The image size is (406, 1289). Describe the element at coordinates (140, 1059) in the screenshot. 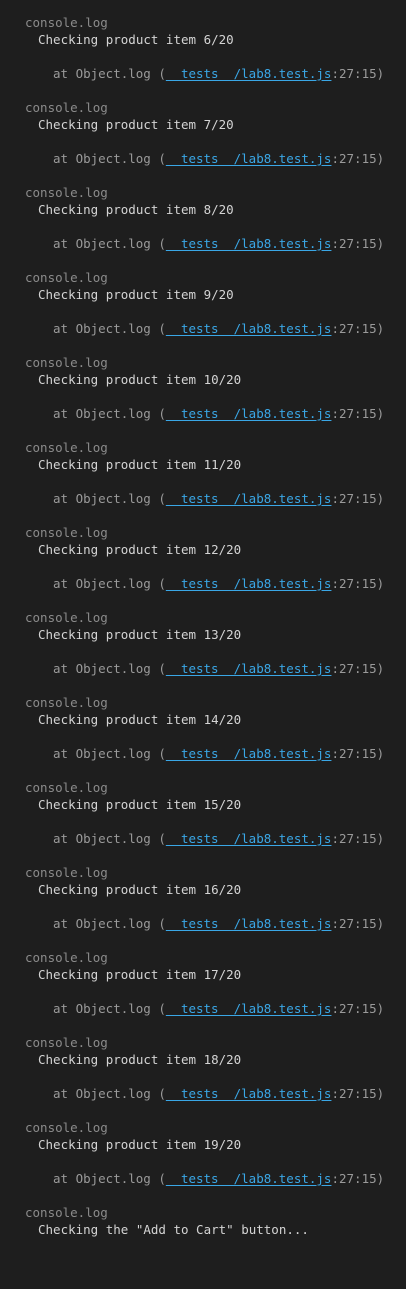

I see `log-message: Checking product item 18/20` at that location.